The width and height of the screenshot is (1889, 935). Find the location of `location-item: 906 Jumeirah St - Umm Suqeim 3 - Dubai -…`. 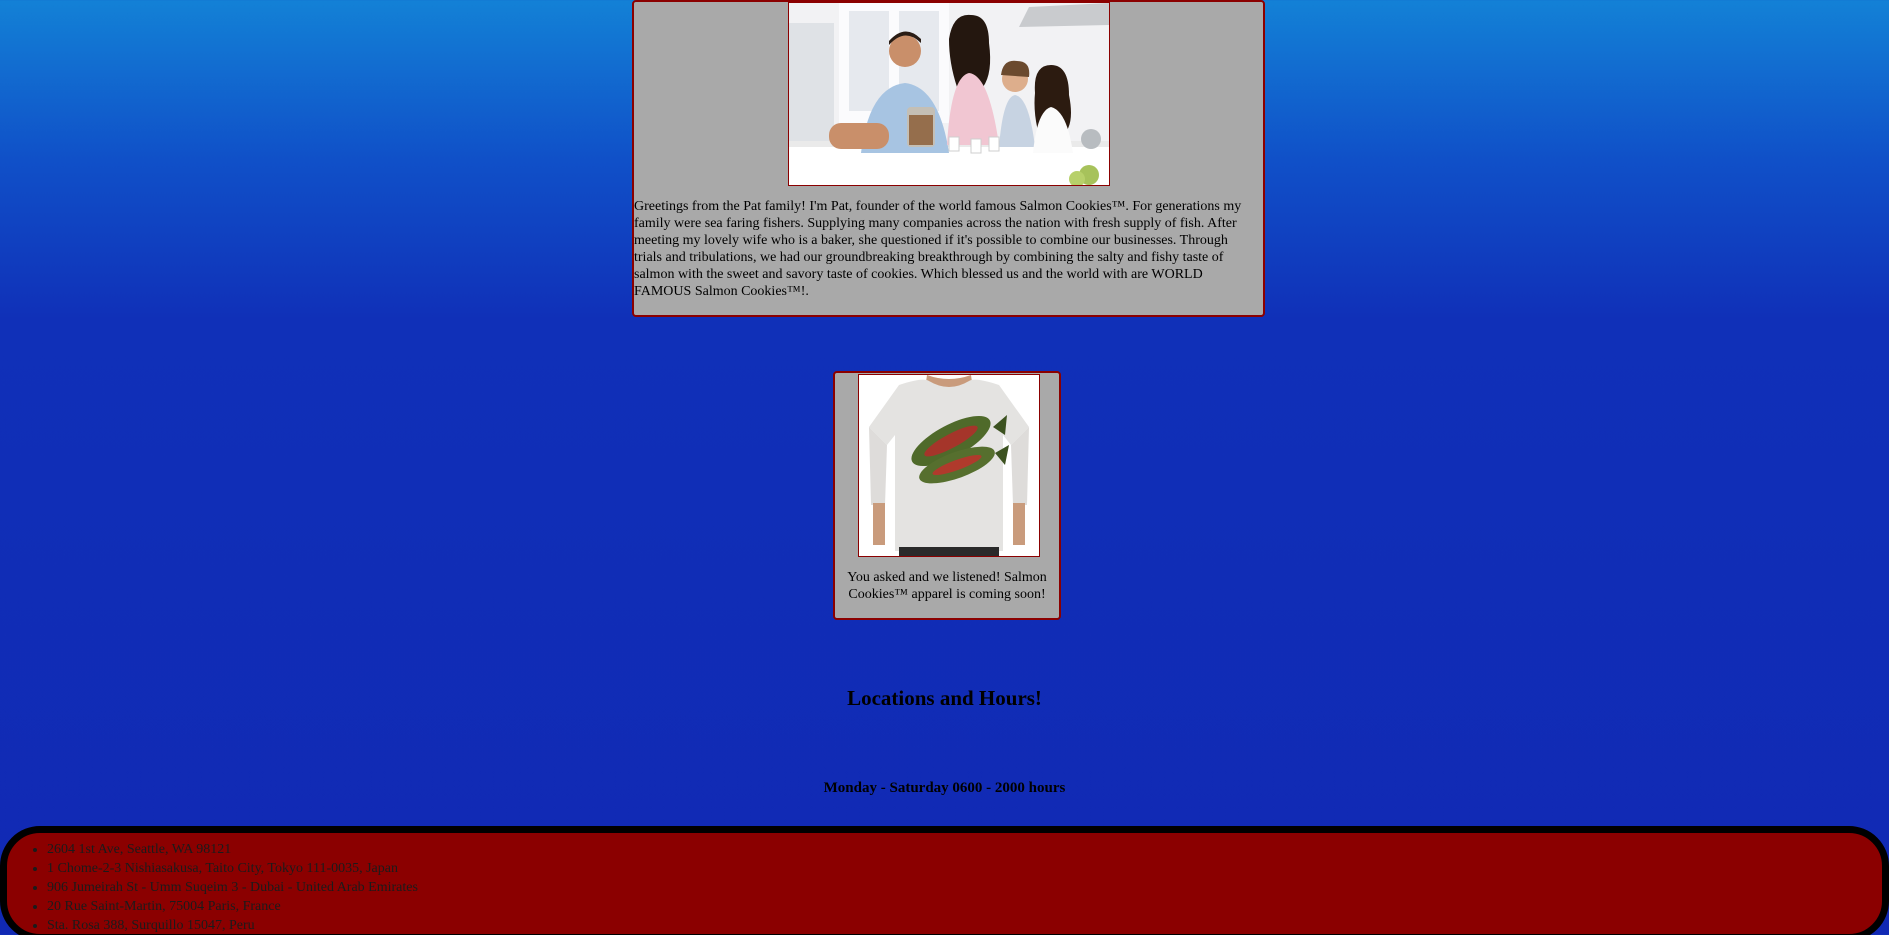

location-item: 906 Jumeirah St - Umm Suqeim 3 - Dubai -… is located at coordinates (232, 887).